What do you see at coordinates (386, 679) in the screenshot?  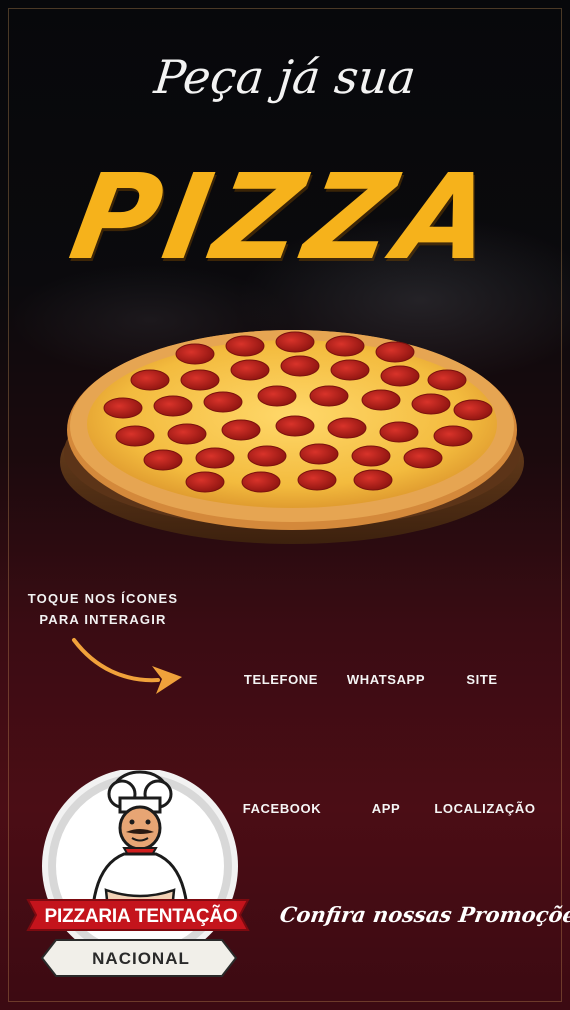 I see `whatsapp-button: WHATSAPP` at bounding box center [386, 679].